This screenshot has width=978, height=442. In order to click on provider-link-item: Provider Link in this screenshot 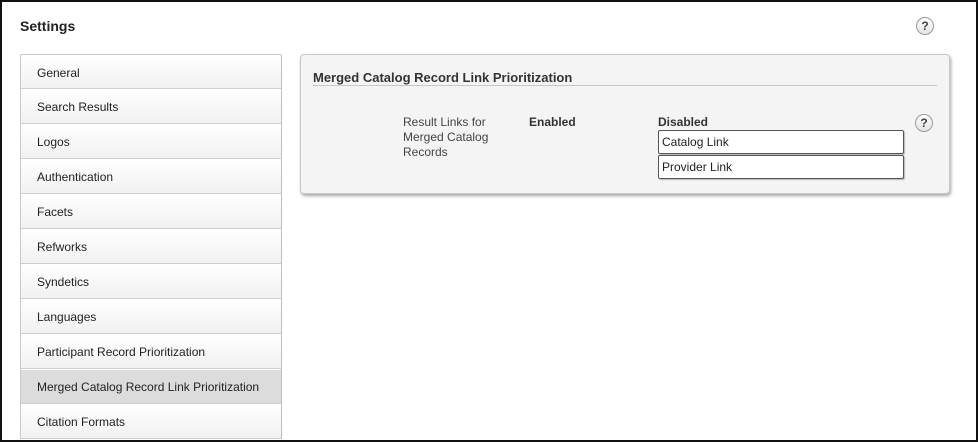, I will do `click(781, 167)`.